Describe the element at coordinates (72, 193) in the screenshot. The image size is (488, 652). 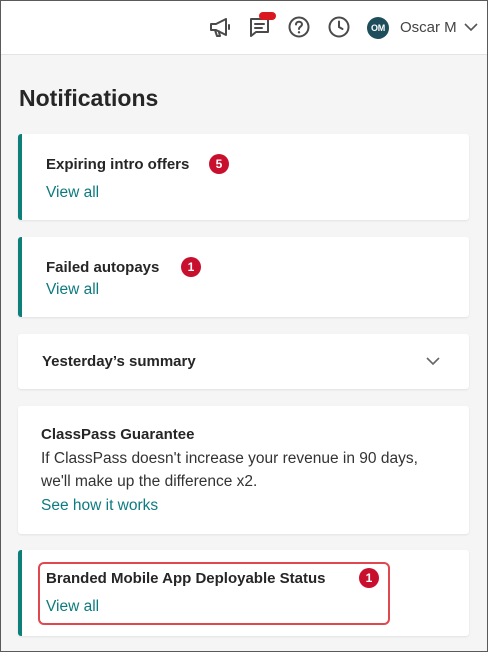
I see `expiring-offers-view-all-link: View all` at that location.